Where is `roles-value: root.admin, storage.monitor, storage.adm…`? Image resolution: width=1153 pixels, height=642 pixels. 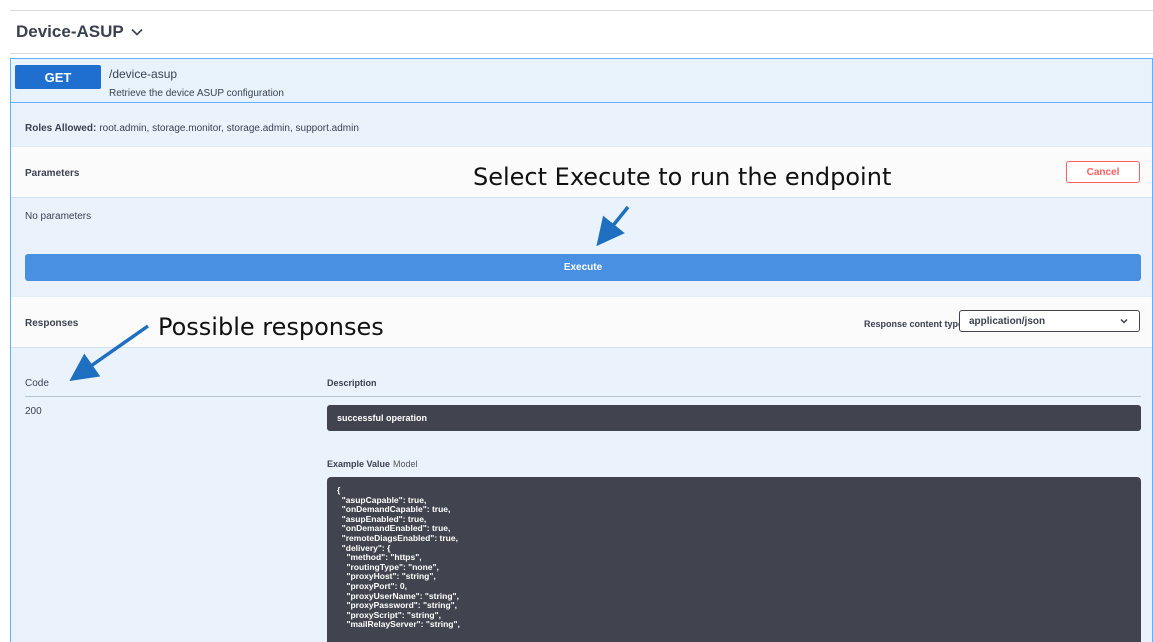 roles-value: root.admin, storage.monitor, storage.adm… is located at coordinates (229, 128).